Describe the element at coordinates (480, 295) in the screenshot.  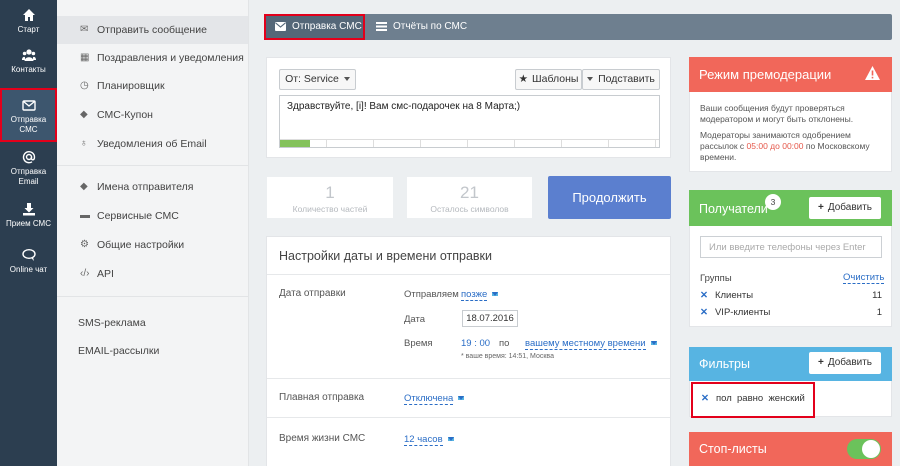
I see `sending-mode-dropdown: позже` at that location.